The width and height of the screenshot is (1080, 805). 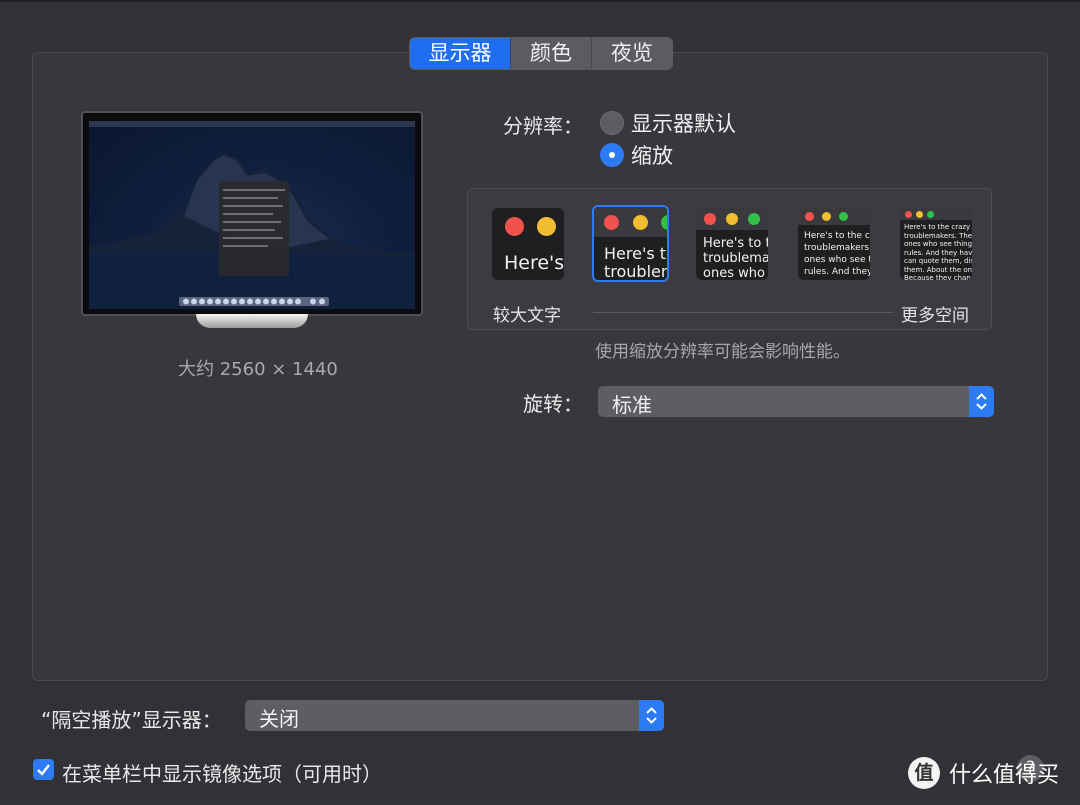 I want to click on watermark-logo-icon: 值, so click(x=924, y=773).